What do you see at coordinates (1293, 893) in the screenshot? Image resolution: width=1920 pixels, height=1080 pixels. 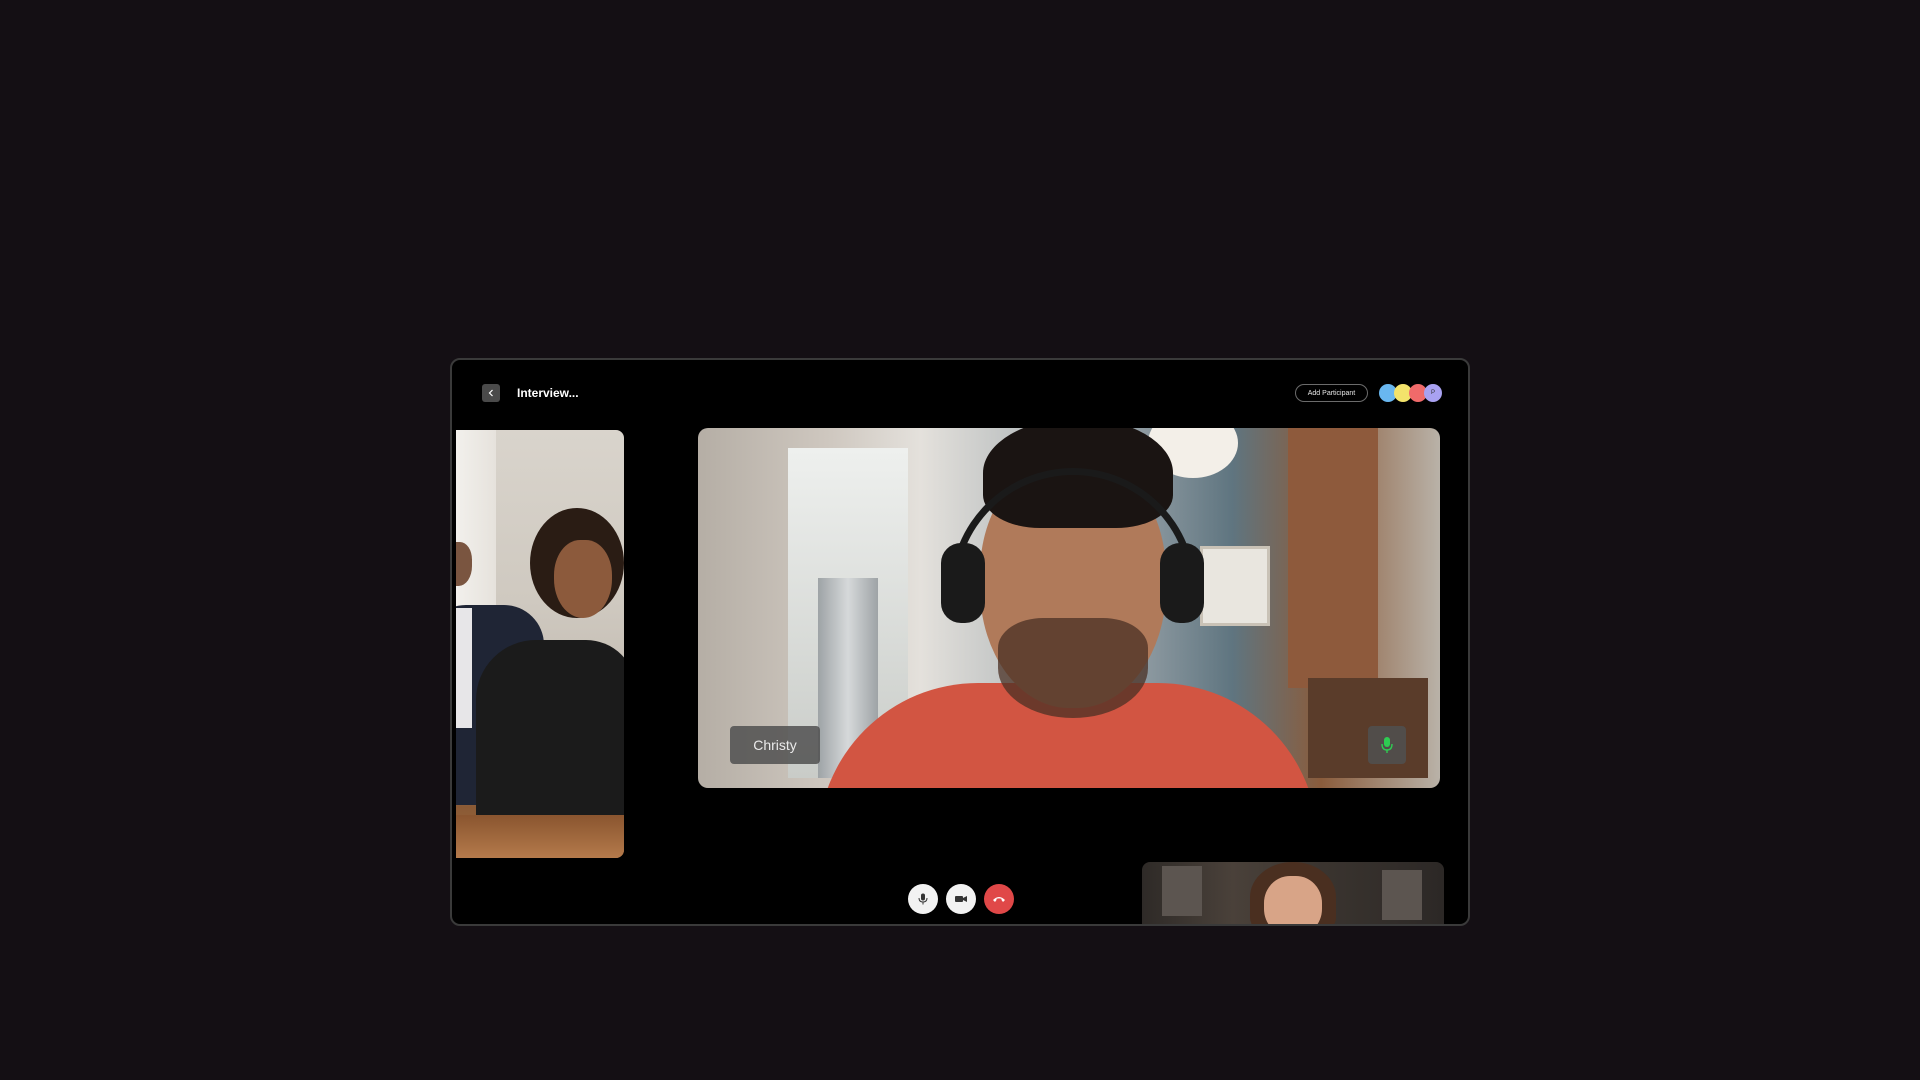 I see `self-view-tile` at bounding box center [1293, 893].